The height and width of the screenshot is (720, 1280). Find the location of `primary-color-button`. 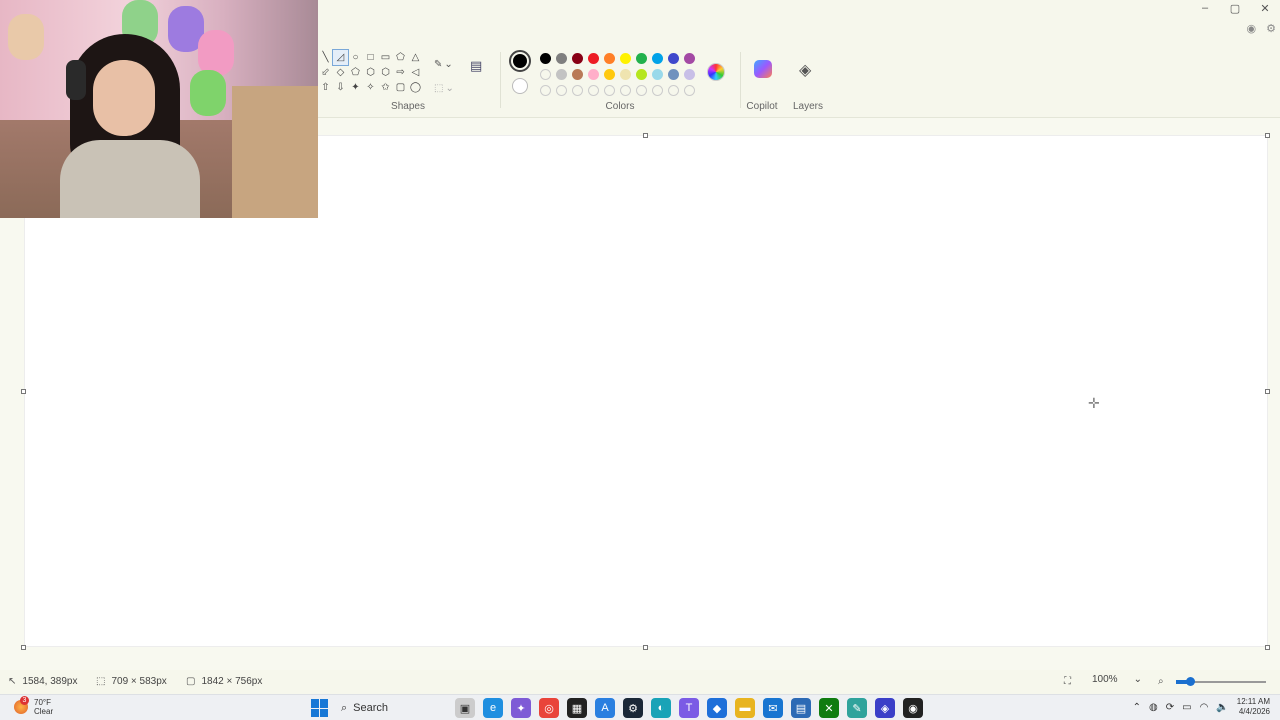

primary-color-button is located at coordinates (520, 61).